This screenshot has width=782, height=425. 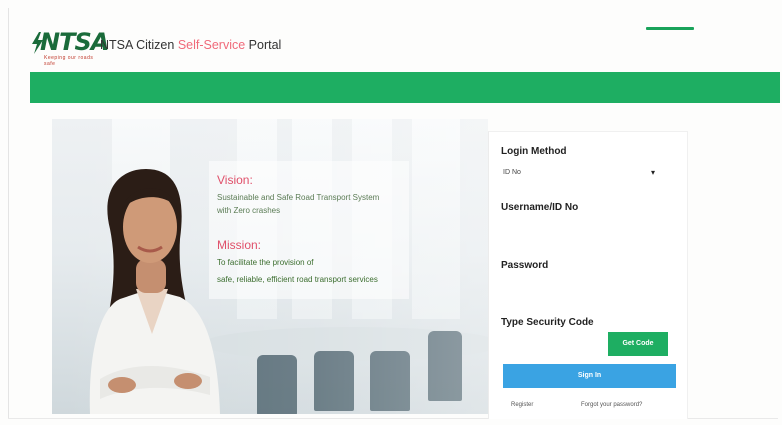 What do you see at coordinates (589, 376) in the screenshot?
I see `sign-in-button: Sign In` at bounding box center [589, 376].